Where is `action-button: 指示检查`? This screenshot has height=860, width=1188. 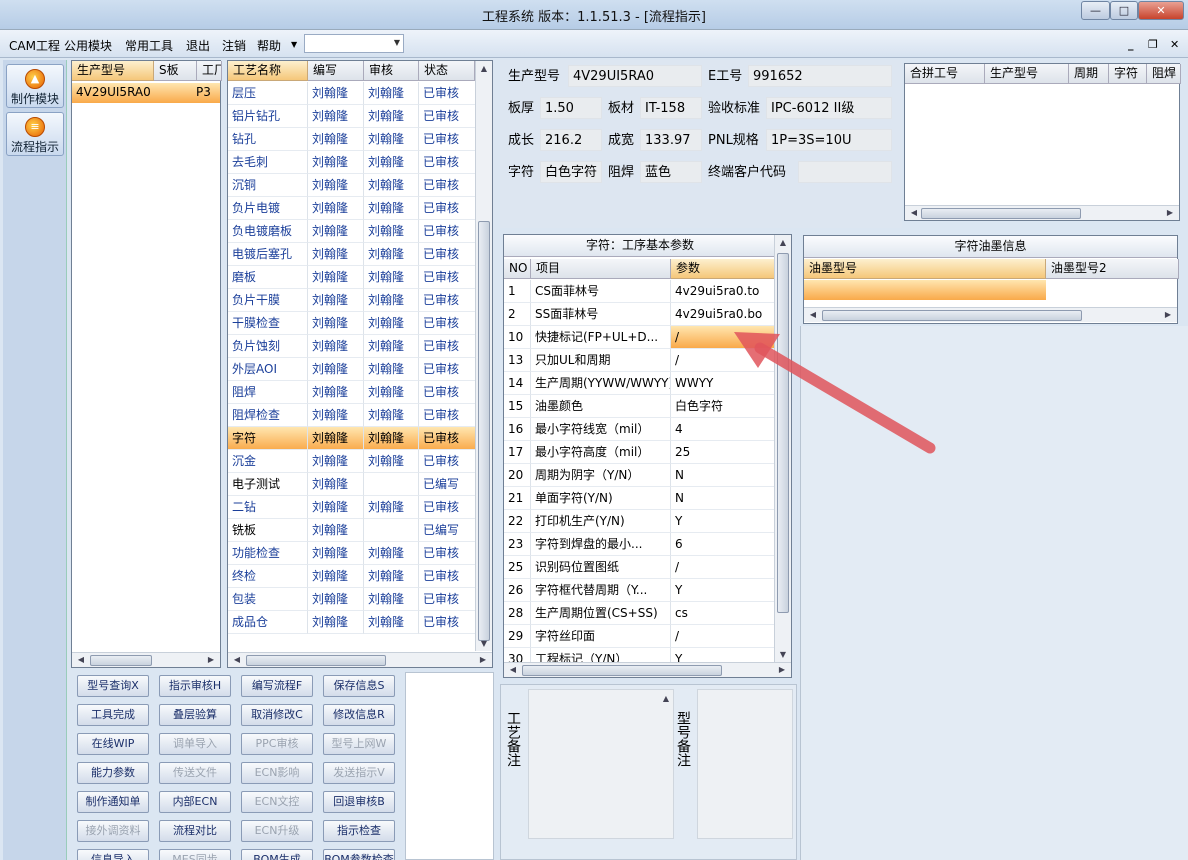 action-button: 指示检查 is located at coordinates (359, 831).